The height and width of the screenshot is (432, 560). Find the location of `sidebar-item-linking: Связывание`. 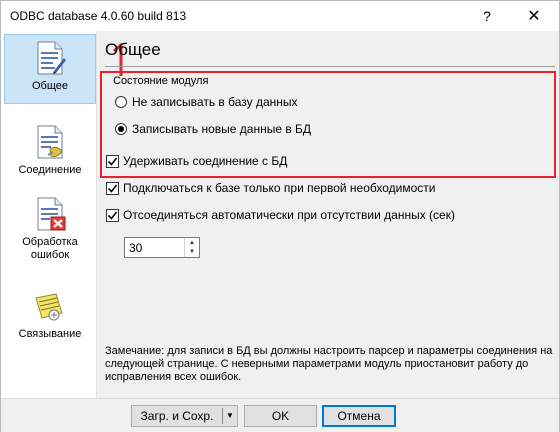

sidebar-item-linking: Связывание is located at coordinates (50, 316).